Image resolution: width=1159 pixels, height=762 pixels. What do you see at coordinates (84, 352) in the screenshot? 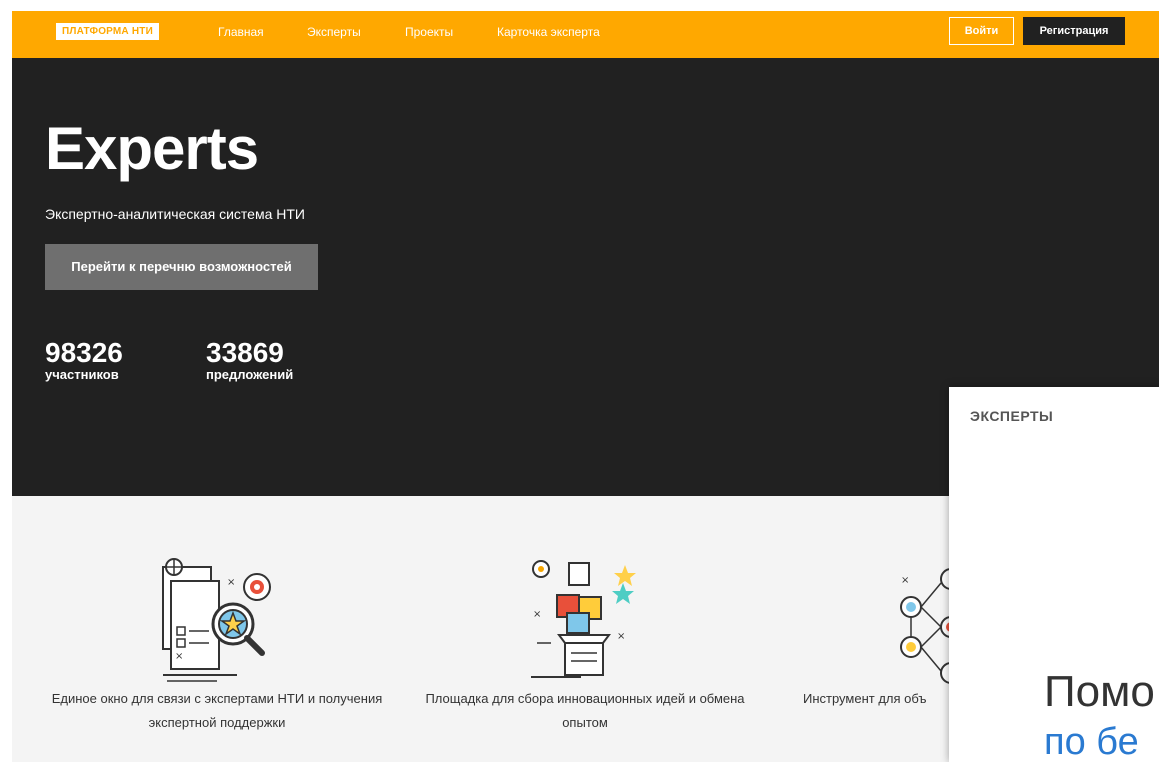
I see `stat-value: 98326` at bounding box center [84, 352].